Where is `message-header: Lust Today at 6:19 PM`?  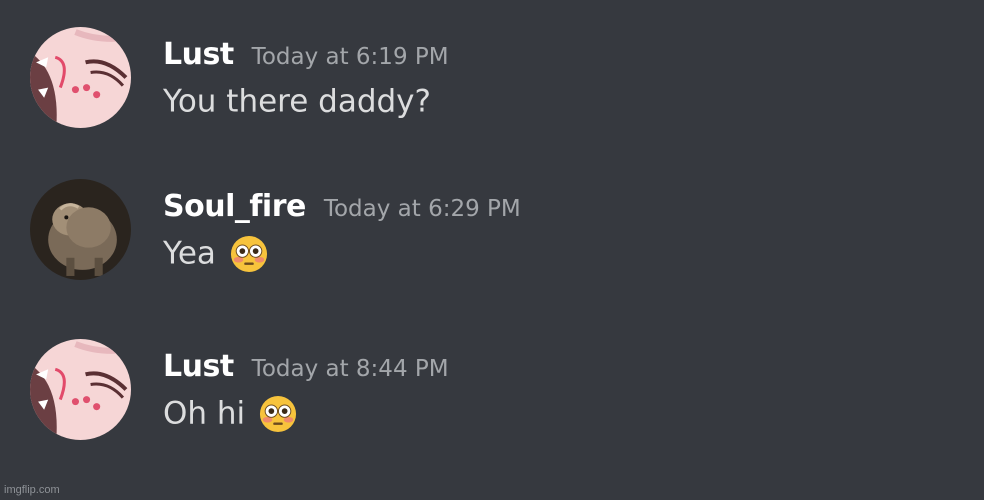
message-header: Lust Today at 6:19 PM is located at coordinates (306, 59).